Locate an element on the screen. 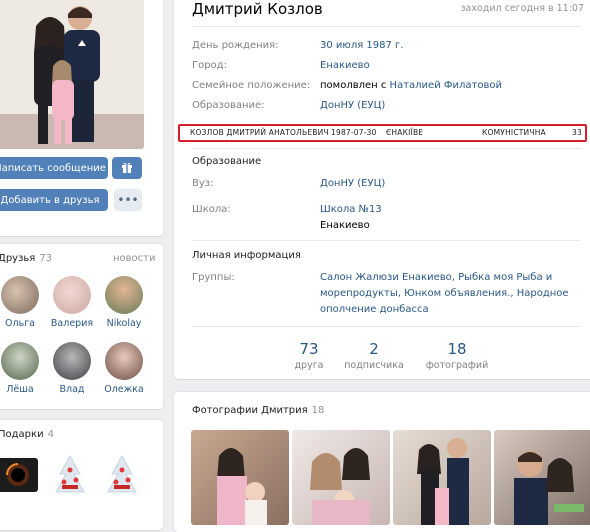  groups-line: ополчение донбасса is located at coordinates (374, 309).